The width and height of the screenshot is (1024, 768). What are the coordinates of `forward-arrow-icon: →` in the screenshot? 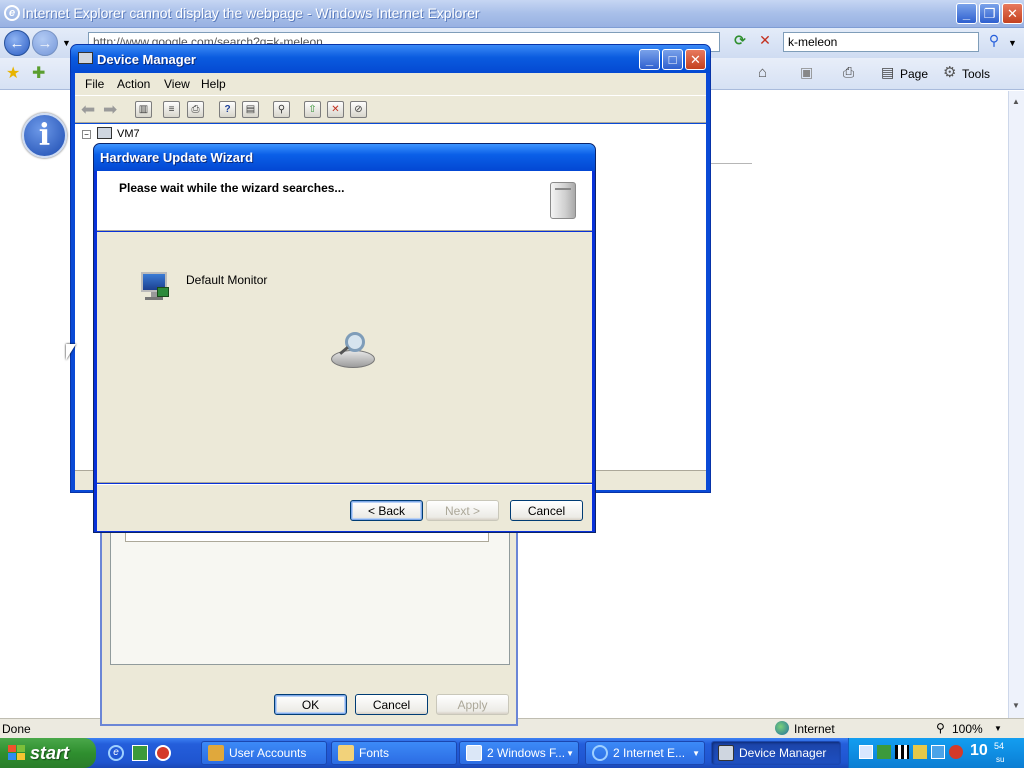 It's located at (45, 43).